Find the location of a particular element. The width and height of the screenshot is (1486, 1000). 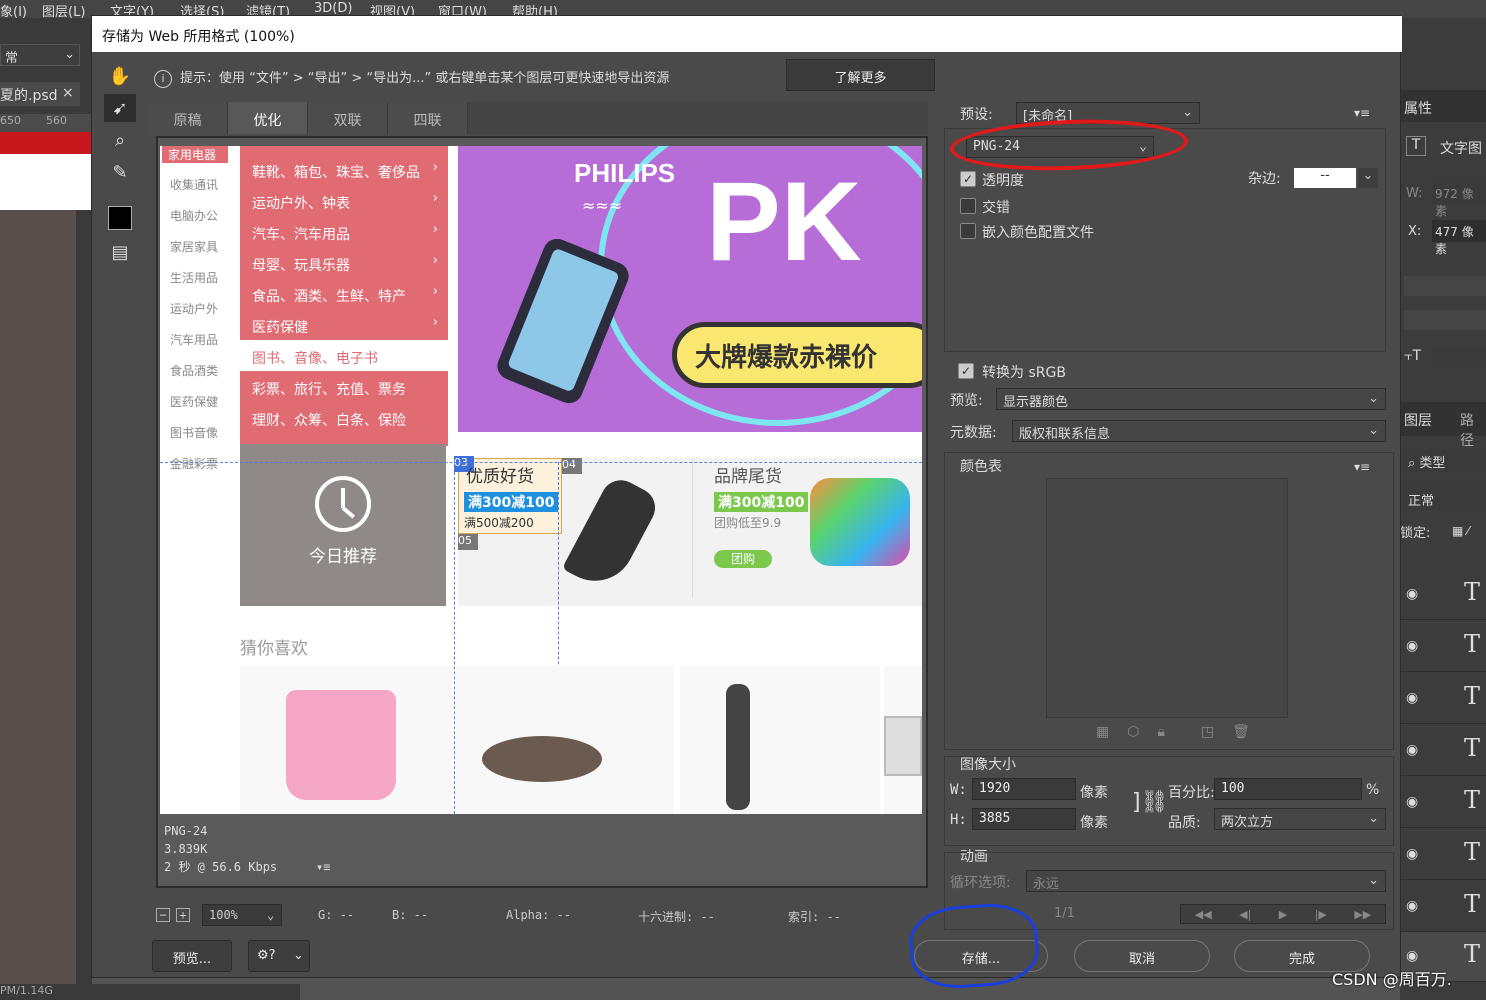

width-input: 1920 is located at coordinates (1024, 789).